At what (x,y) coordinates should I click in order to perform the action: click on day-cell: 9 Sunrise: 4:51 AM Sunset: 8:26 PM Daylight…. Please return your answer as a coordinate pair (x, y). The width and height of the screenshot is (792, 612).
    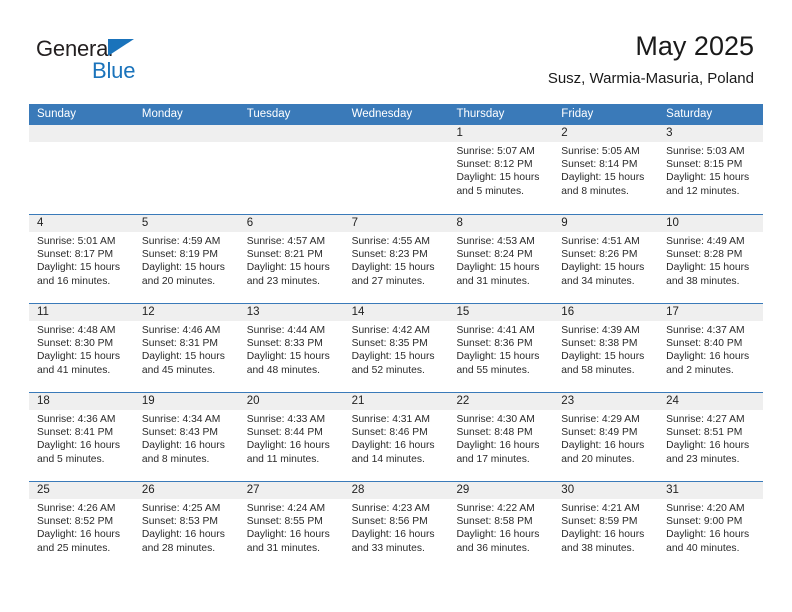
    Looking at the image, I should click on (606, 259).